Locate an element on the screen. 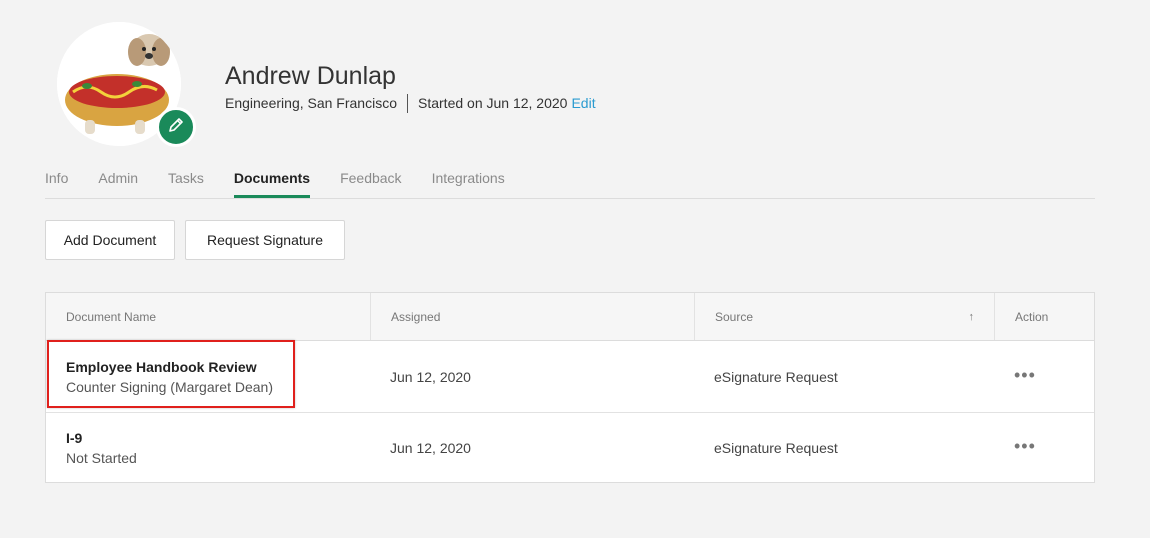 Image resolution: width=1150 pixels, height=538 pixels. tab-integrations: Integrations is located at coordinates (468, 183).